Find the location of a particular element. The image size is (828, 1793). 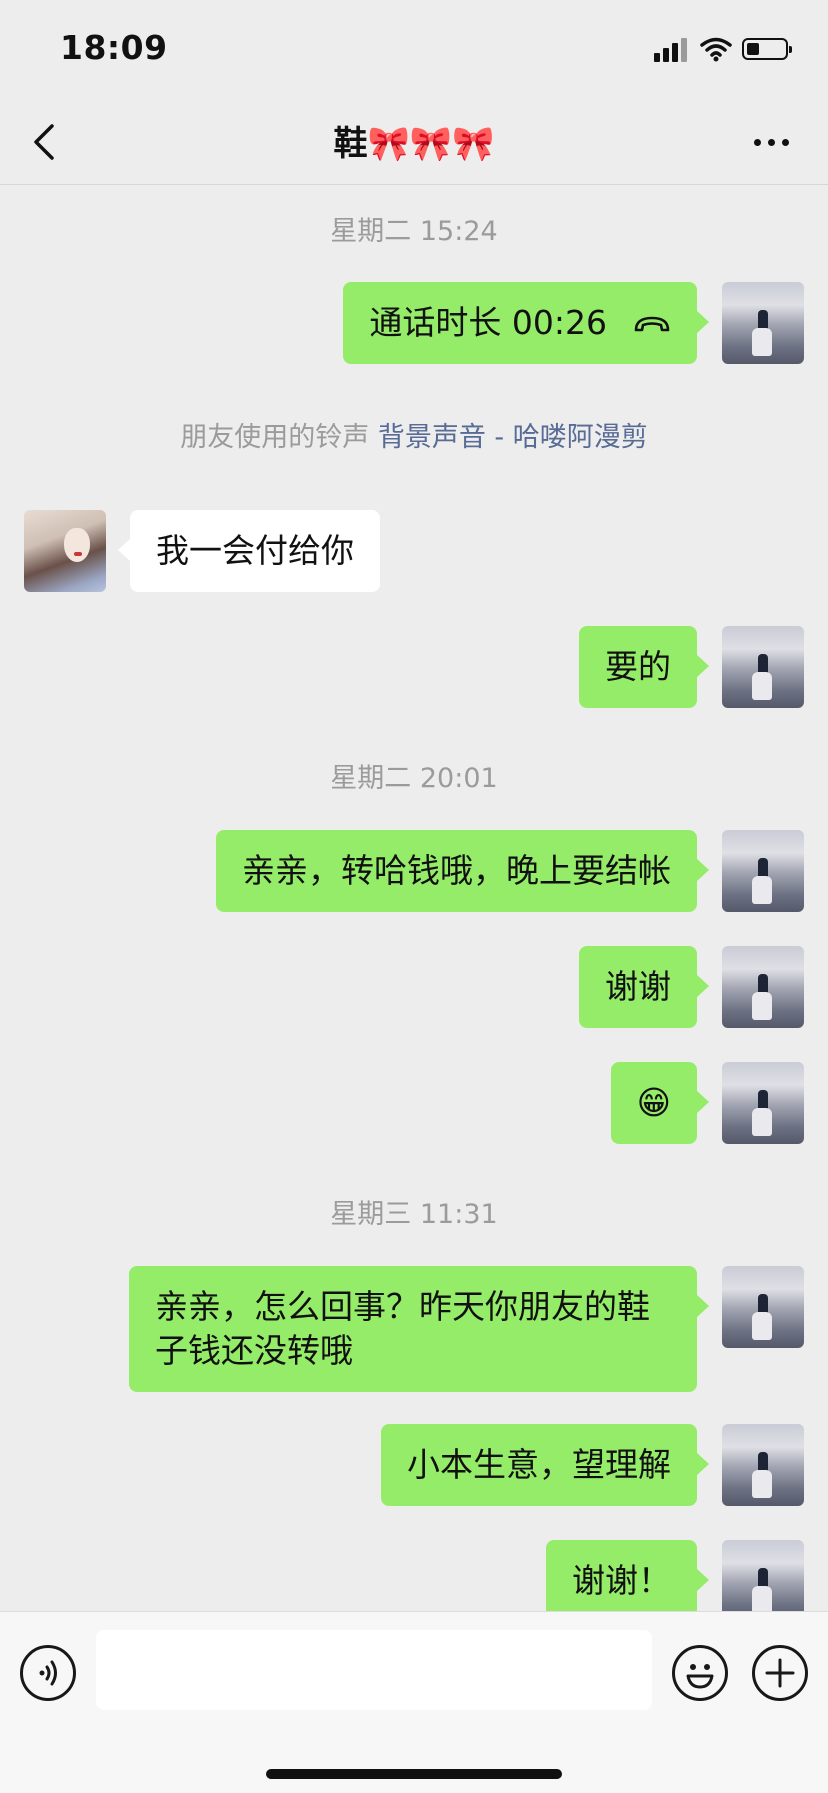

hang-up-phone-icon is located at coordinates (652, 323).